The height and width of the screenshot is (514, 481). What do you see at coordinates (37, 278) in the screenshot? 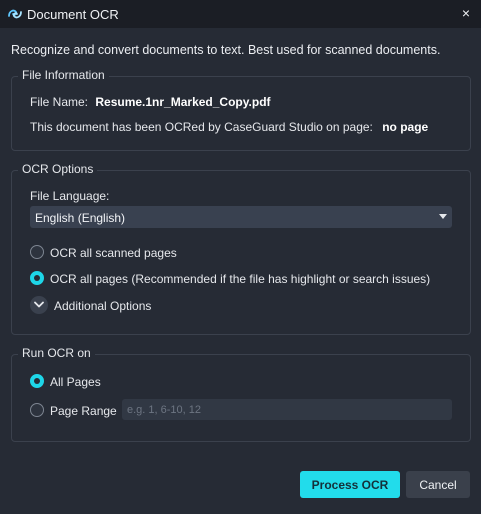
I see `radio-ocr-all-pages` at bounding box center [37, 278].